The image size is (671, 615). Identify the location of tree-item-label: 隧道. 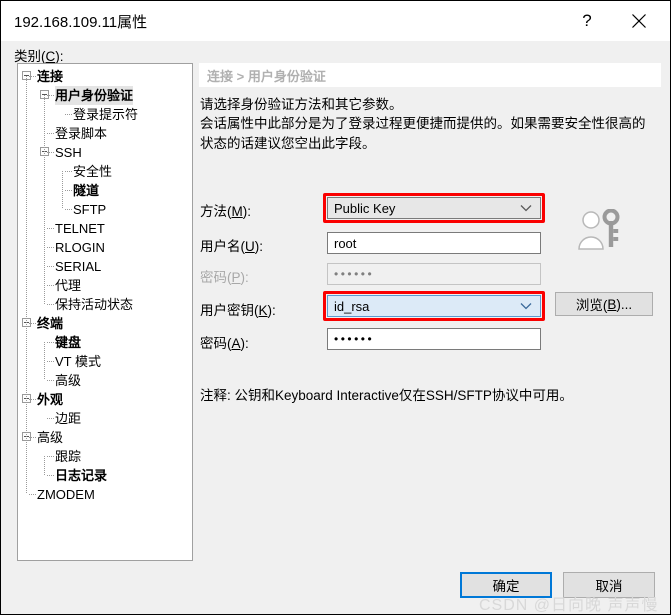
(86, 190).